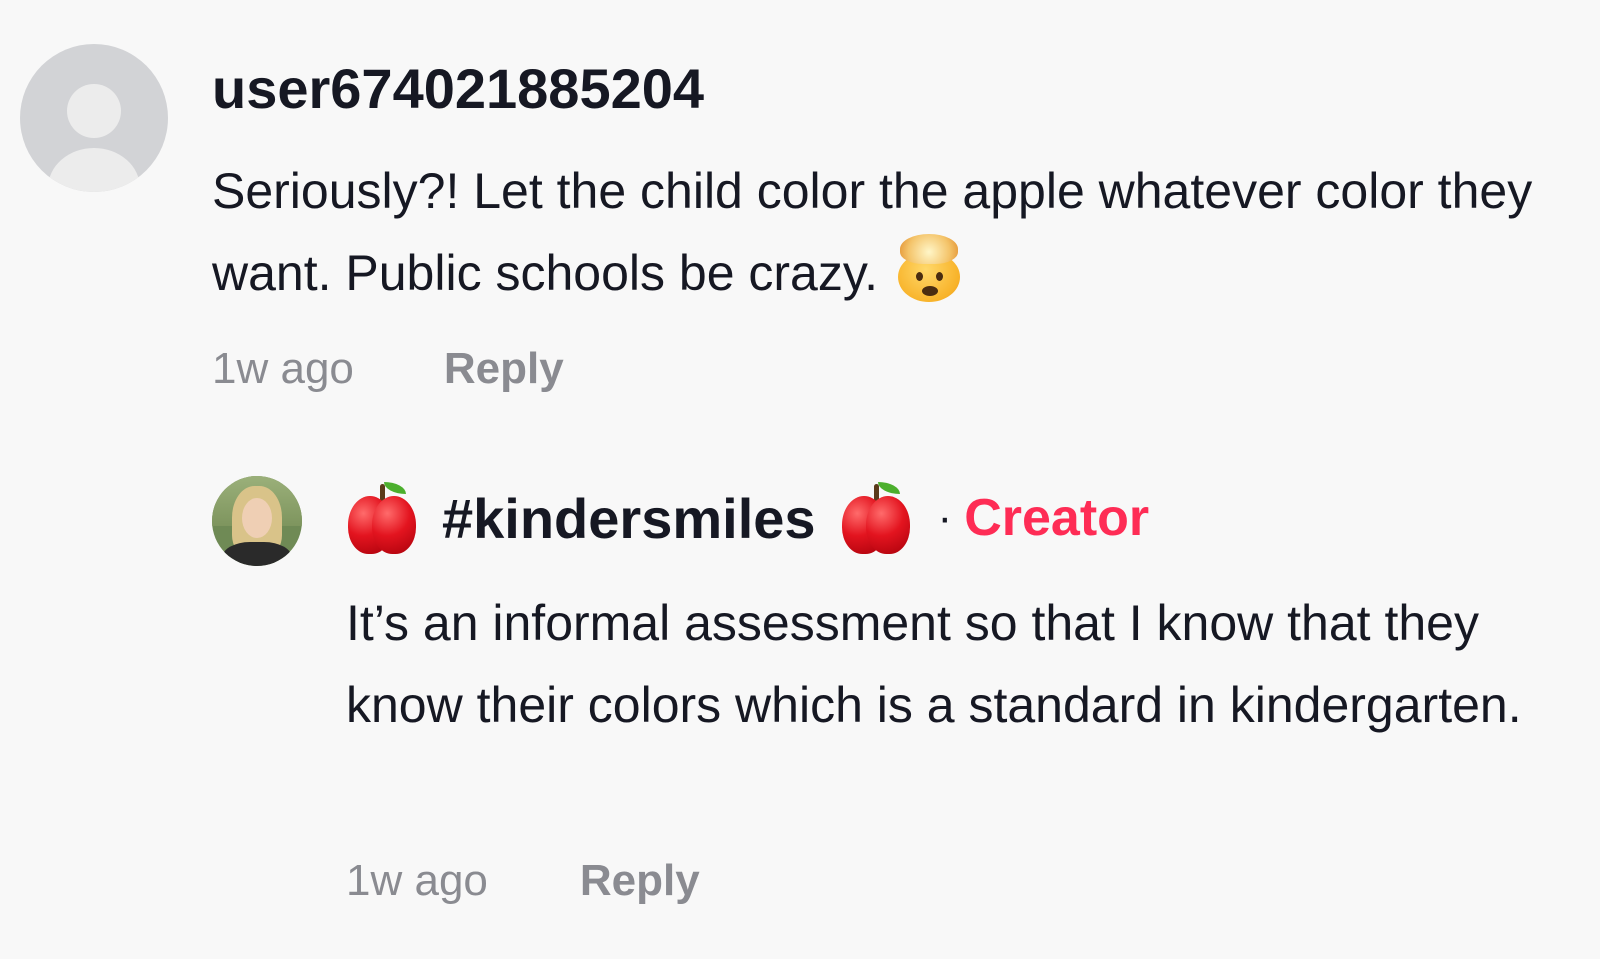 The width and height of the screenshot is (1600, 959). What do you see at coordinates (928, 267) in the screenshot?
I see `exploding-head-emoji-icon` at bounding box center [928, 267].